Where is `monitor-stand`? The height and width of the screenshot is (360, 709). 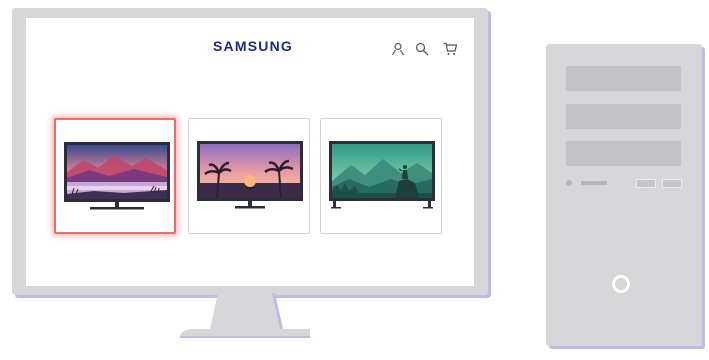 monitor-stand is located at coordinates (245, 315).